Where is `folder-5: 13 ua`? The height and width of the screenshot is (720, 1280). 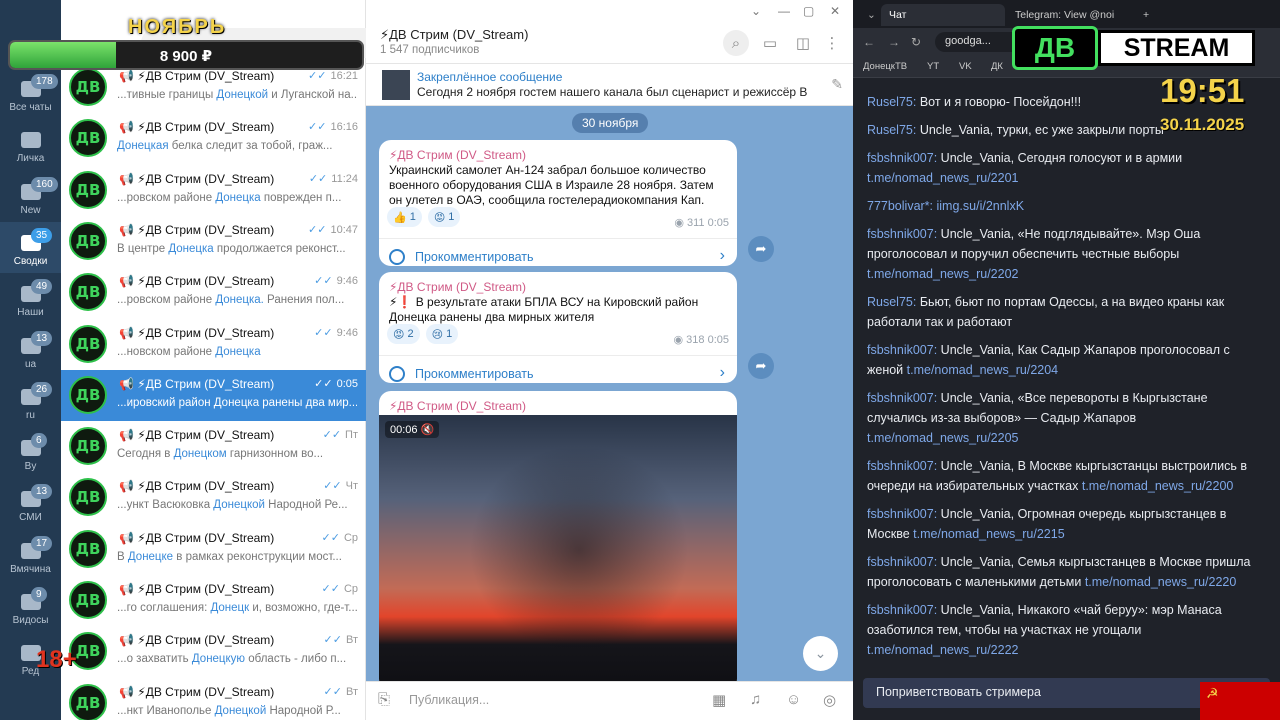 folder-5: 13 ua is located at coordinates (30, 350).